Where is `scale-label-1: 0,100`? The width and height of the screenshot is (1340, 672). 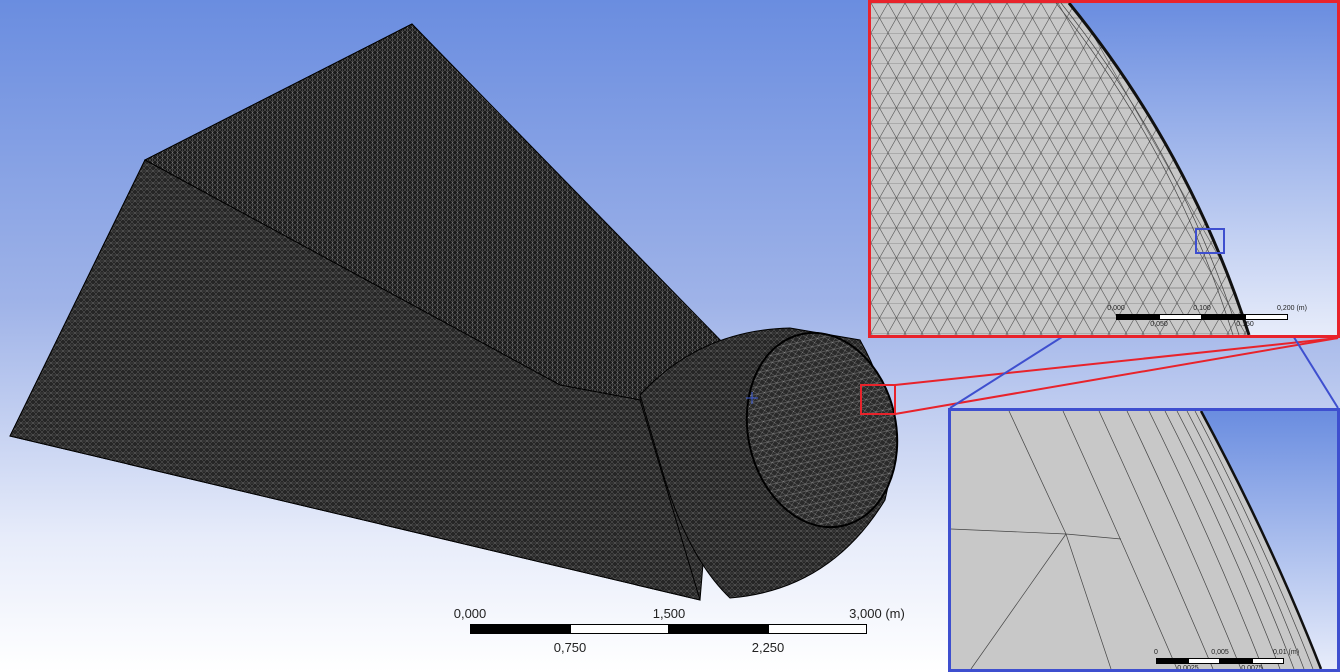
scale-label-1: 0,100 is located at coordinates (1202, 308).